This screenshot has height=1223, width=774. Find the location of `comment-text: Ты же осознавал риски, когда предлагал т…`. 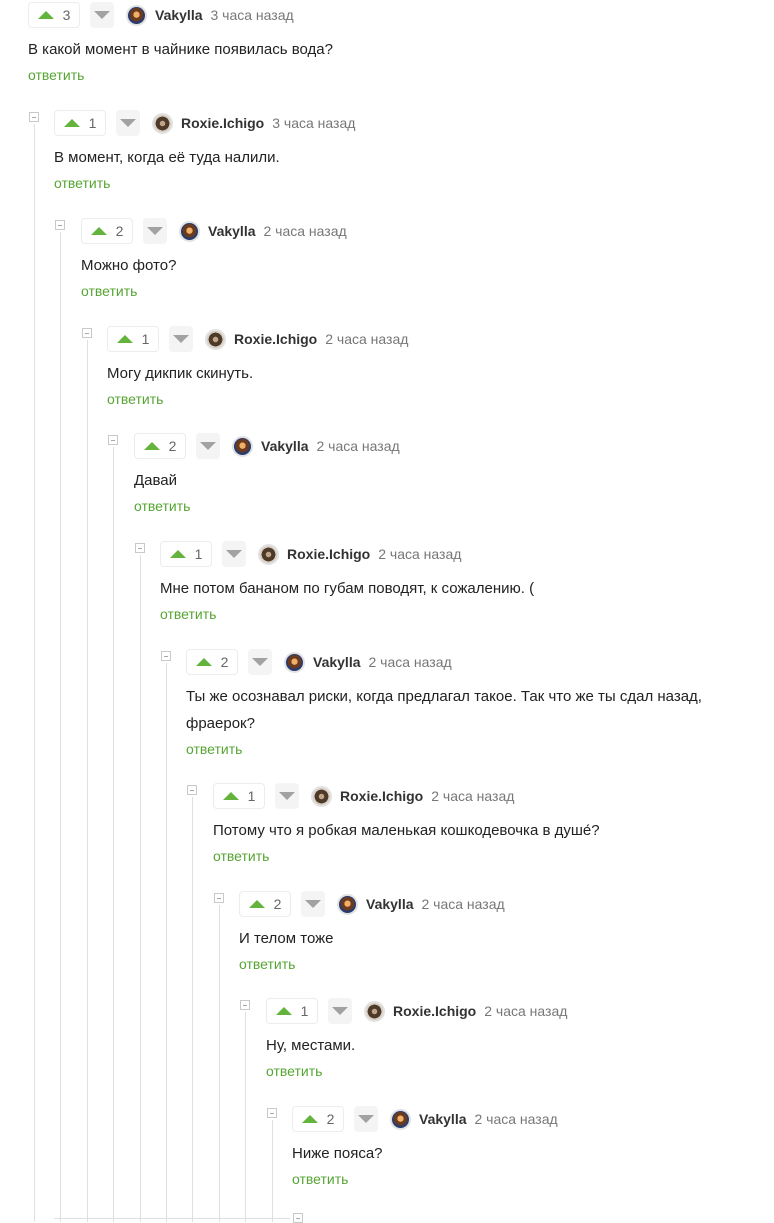

comment-text: Ты же осознавал риски, когда предлагал т… is located at coordinates (444, 710).